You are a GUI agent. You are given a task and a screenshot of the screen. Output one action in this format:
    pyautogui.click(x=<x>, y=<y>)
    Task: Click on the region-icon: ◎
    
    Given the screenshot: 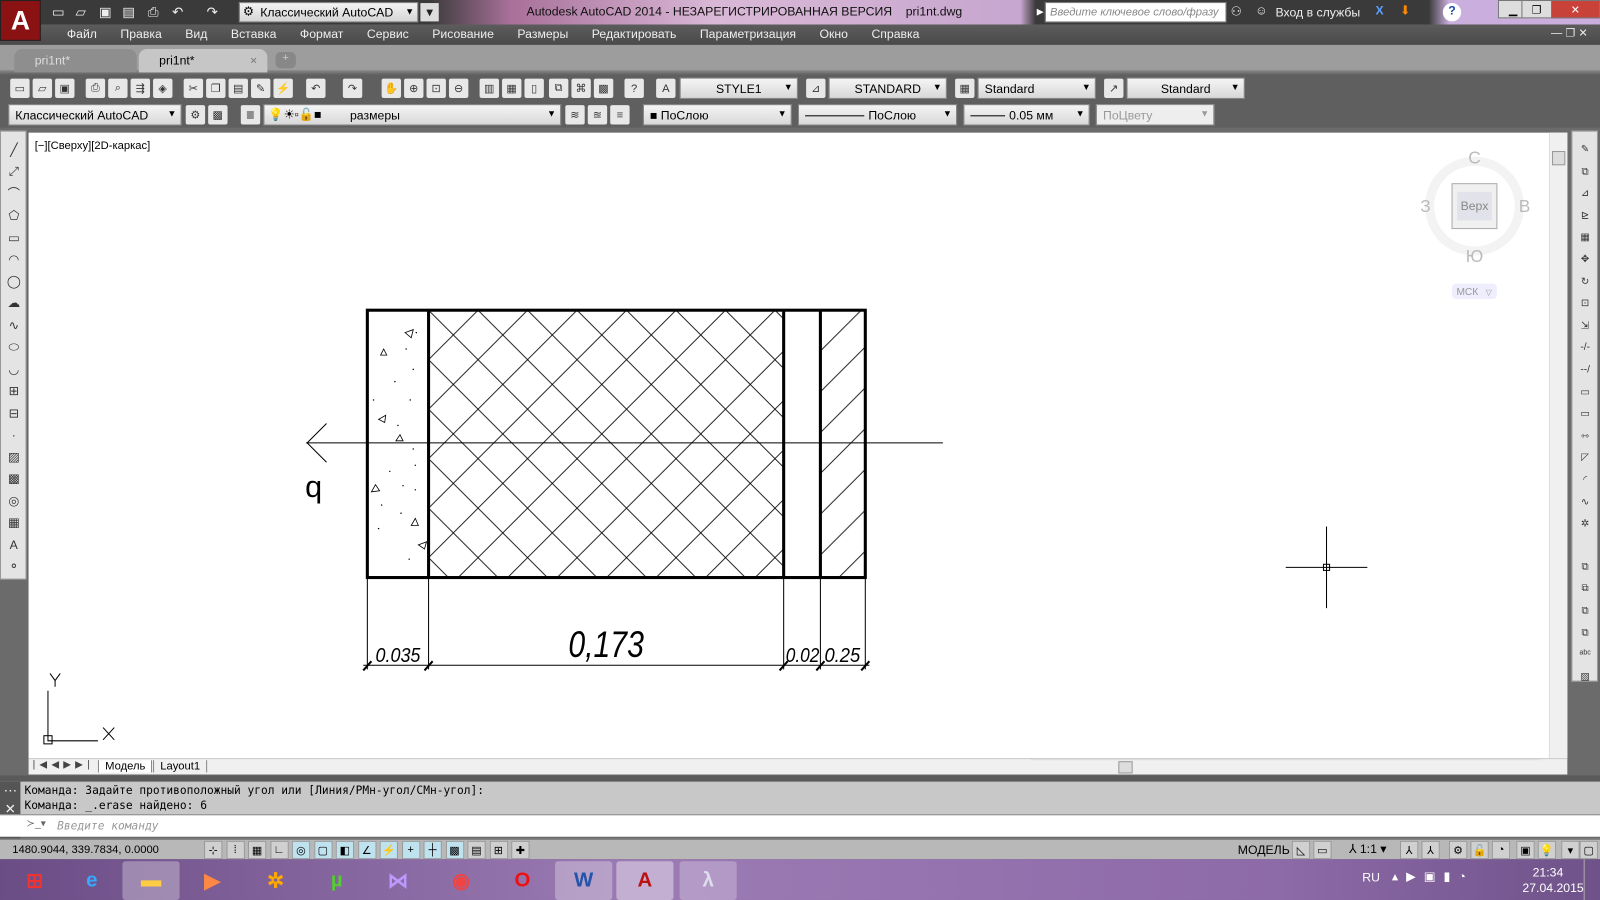 What is the action you would take?
    pyautogui.click(x=13, y=500)
    